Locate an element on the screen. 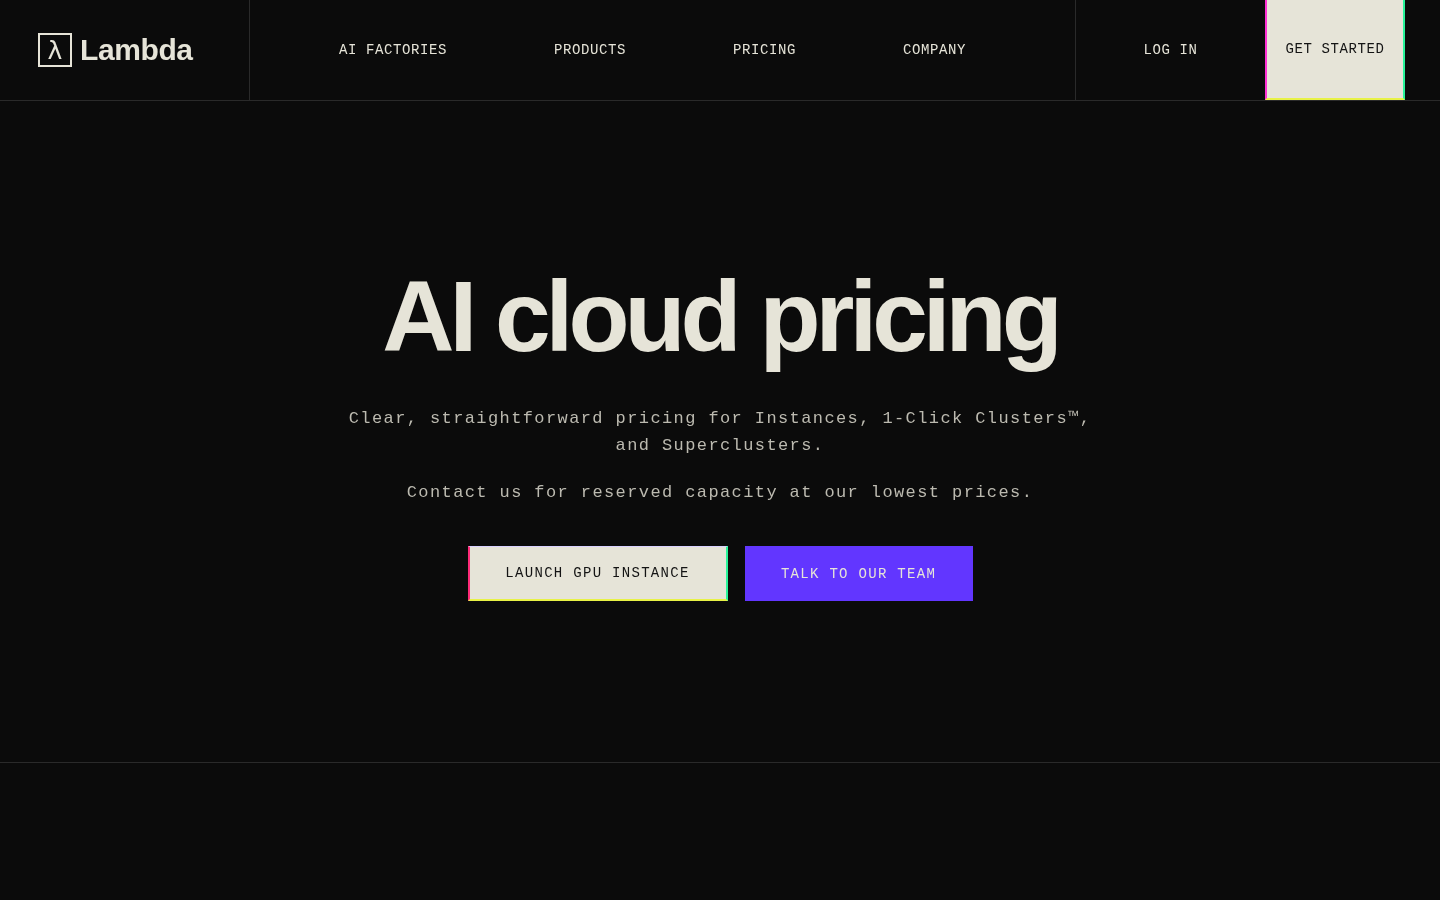 The height and width of the screenshot is (900, 1440). nav-link: AI FACTORIES is located at coordinates (393, 50).